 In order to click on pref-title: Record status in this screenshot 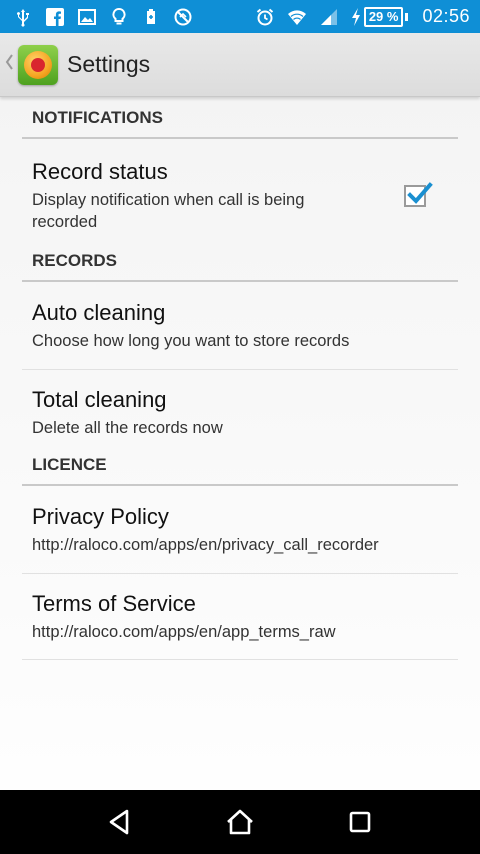, I will do `click(100, 171)`.